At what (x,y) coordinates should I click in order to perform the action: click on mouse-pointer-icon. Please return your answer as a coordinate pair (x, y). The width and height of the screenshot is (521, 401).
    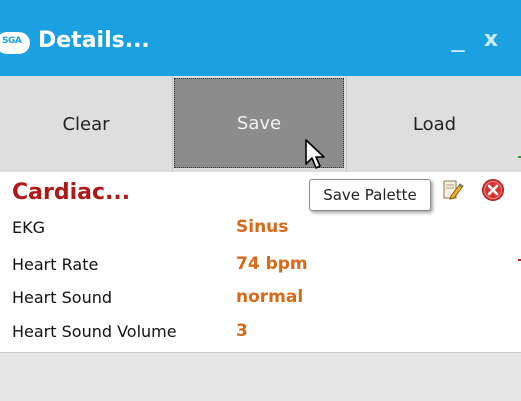
    Looking at the image, I should click on (315, 154).